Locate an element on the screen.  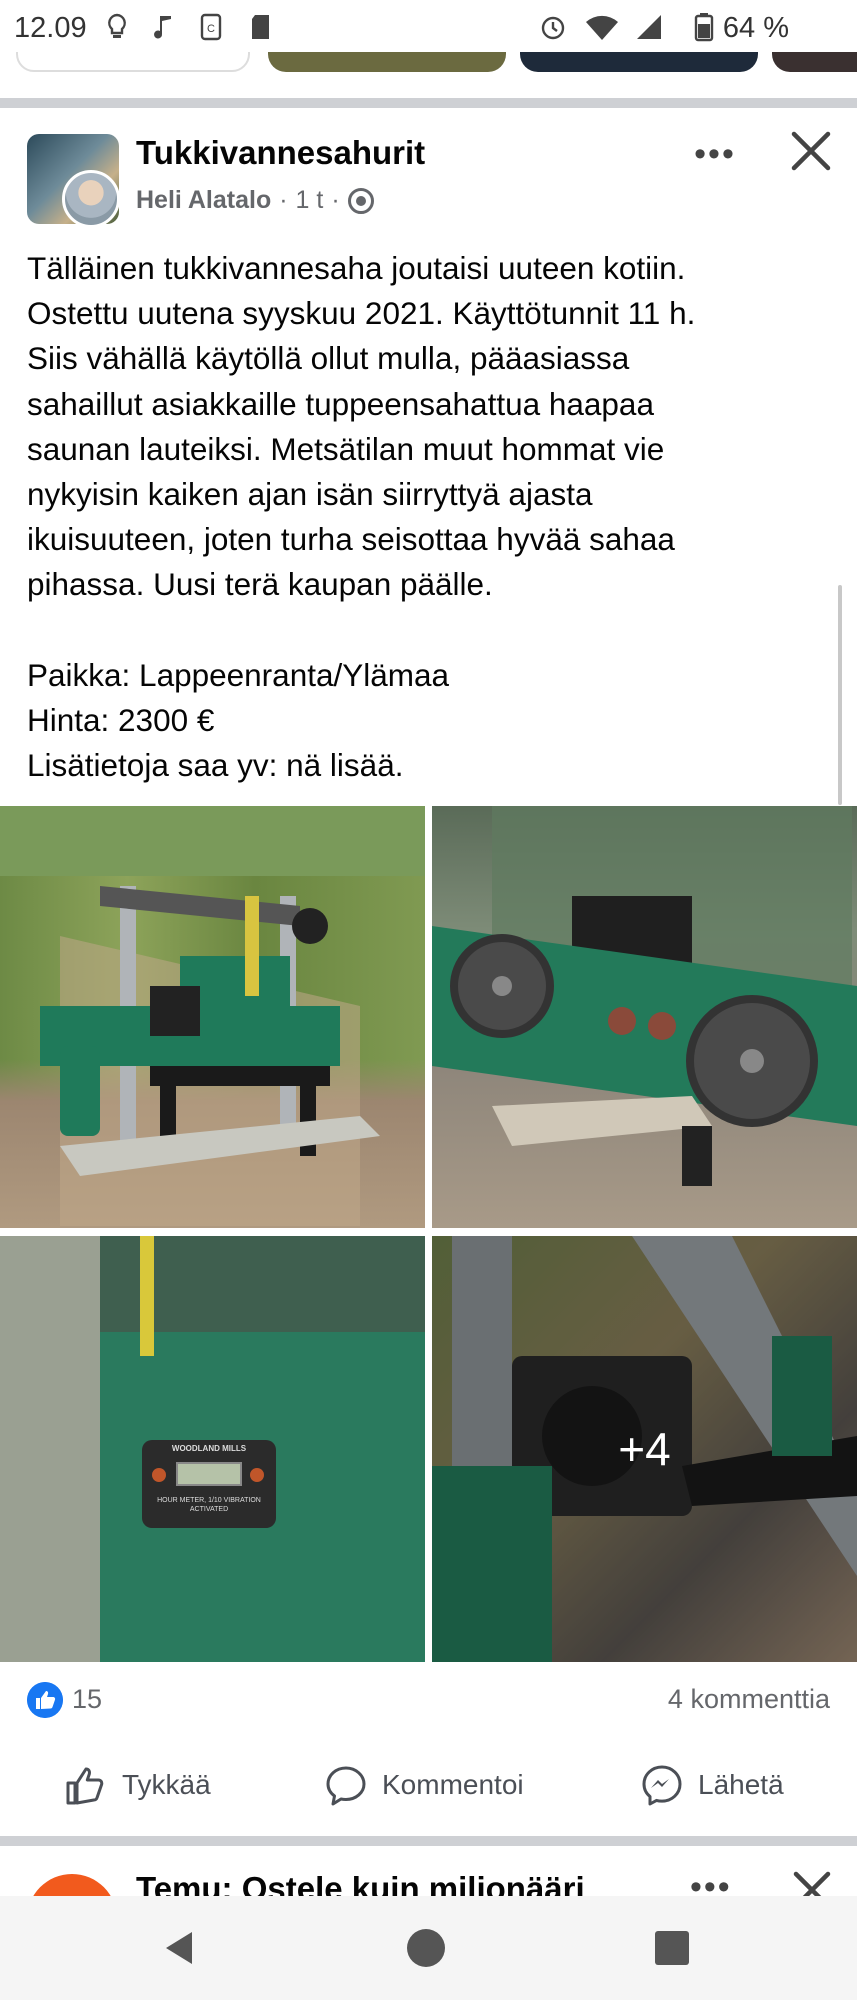
like-reaction-icon is located at coordinates (45, 1700).